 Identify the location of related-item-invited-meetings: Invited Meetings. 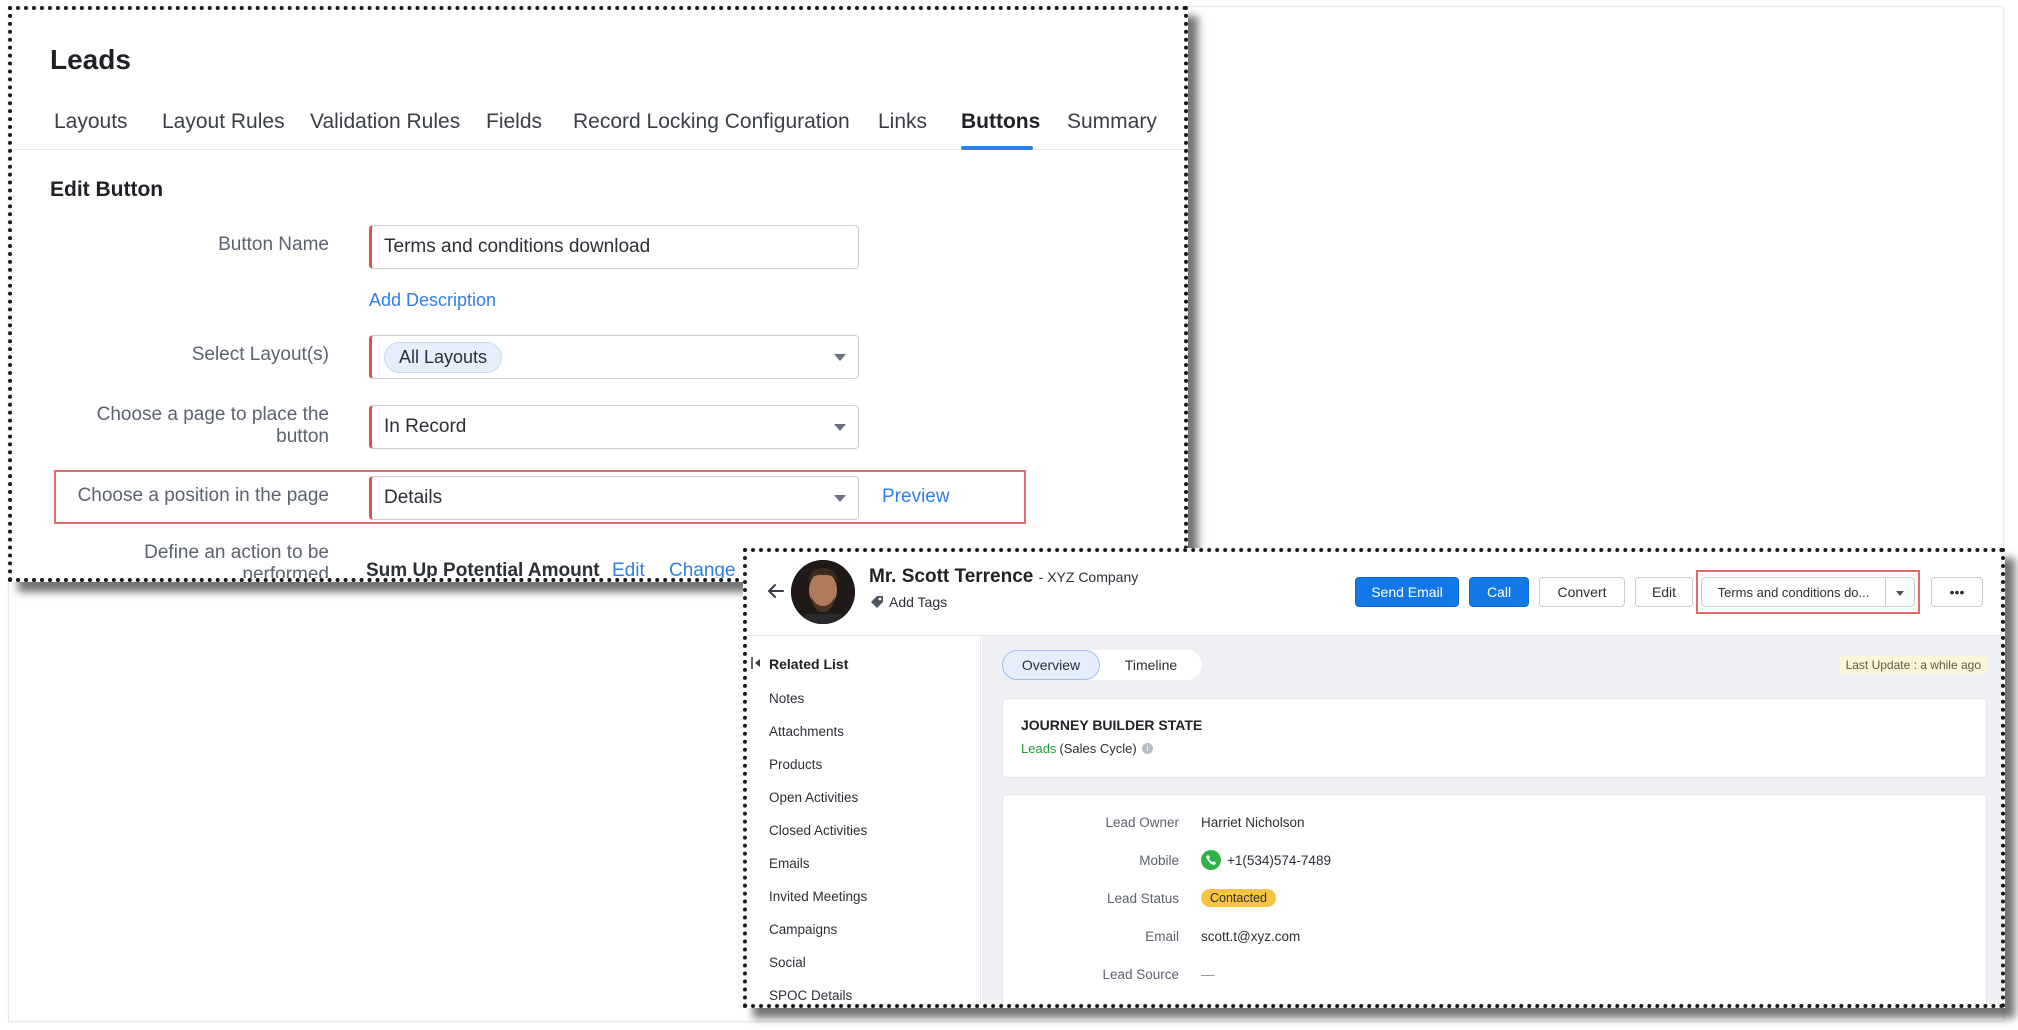
(818, 896).